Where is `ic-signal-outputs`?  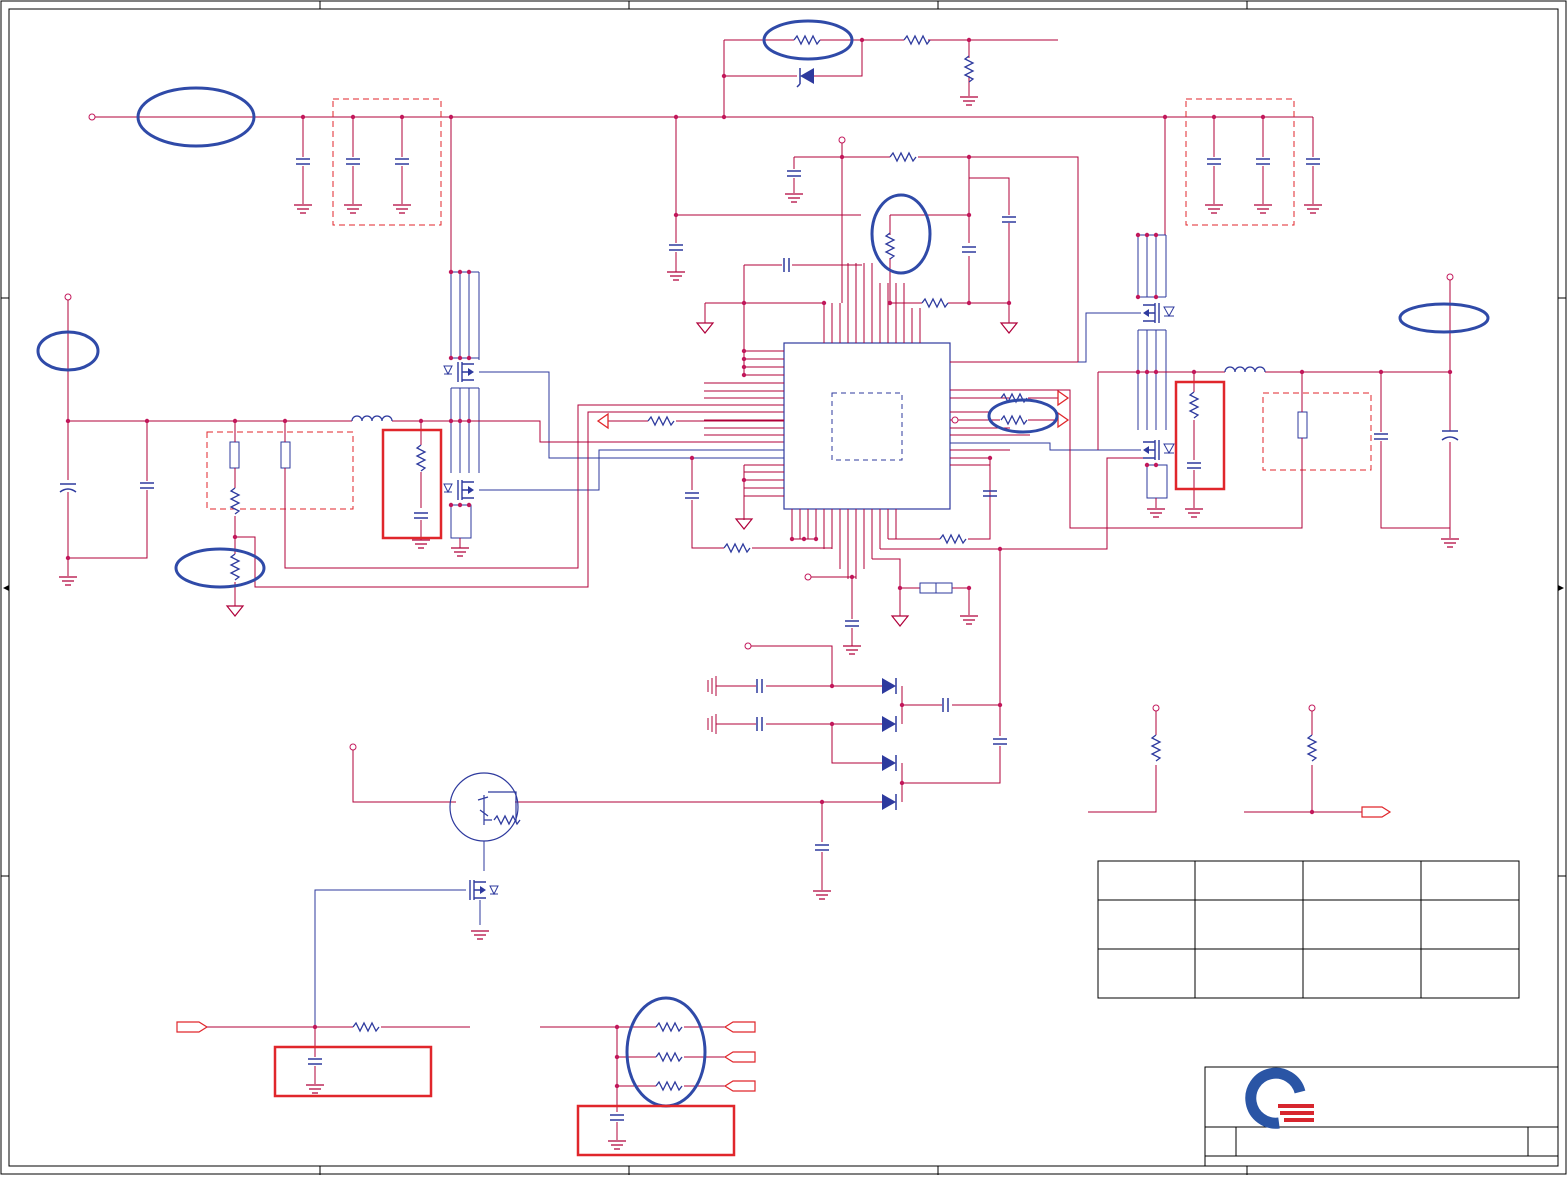
ic-signal-outputs is located at coordinates (833, 409).